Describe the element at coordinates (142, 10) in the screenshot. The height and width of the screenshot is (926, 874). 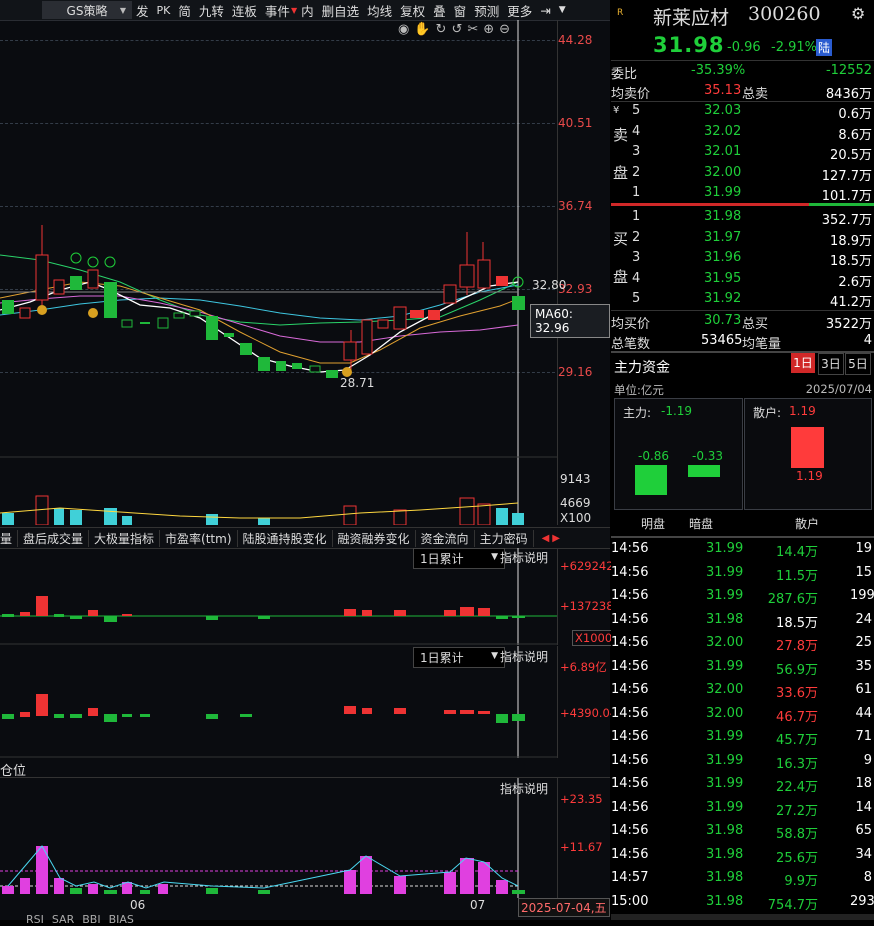
I see `toolbar-item-fa: 发` at that location.